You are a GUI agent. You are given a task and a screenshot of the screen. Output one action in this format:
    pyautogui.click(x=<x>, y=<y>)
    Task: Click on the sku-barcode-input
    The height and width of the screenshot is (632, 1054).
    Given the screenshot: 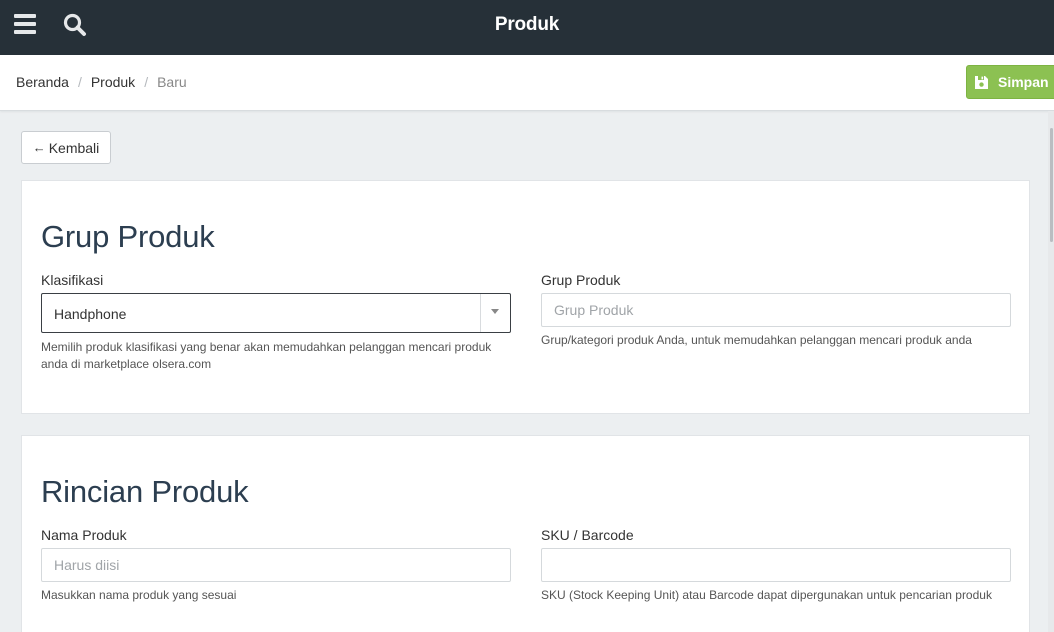 What is the action you would take?
    pyautogui.click(x=776, y=565)
    